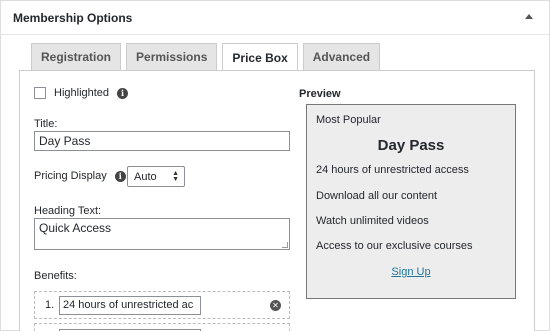 The width and height of the screenshot is (550, 331). Describe the element at coordinates (40, 93) in the screenshot. I see `highlighted-checkbox` at that location.